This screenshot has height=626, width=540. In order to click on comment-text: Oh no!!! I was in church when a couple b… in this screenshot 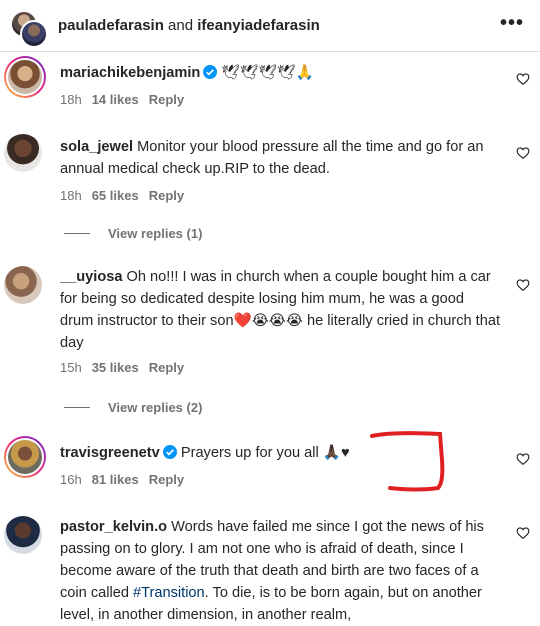, I will do `click(280, 310)`.